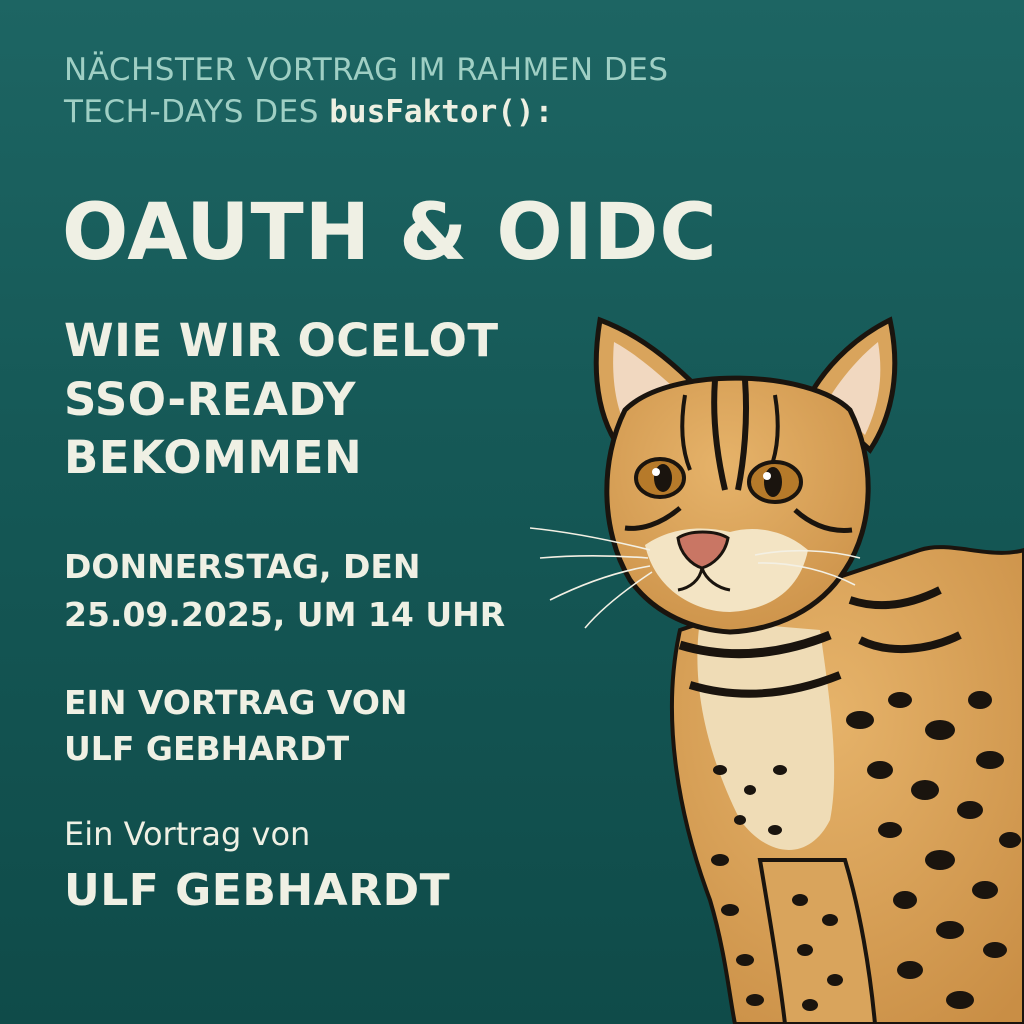 The width and height of the screenshot is (1024, 1024). I want to click on intro-line-2-prefix: TECH-DAYS DES, so click(191, 111).